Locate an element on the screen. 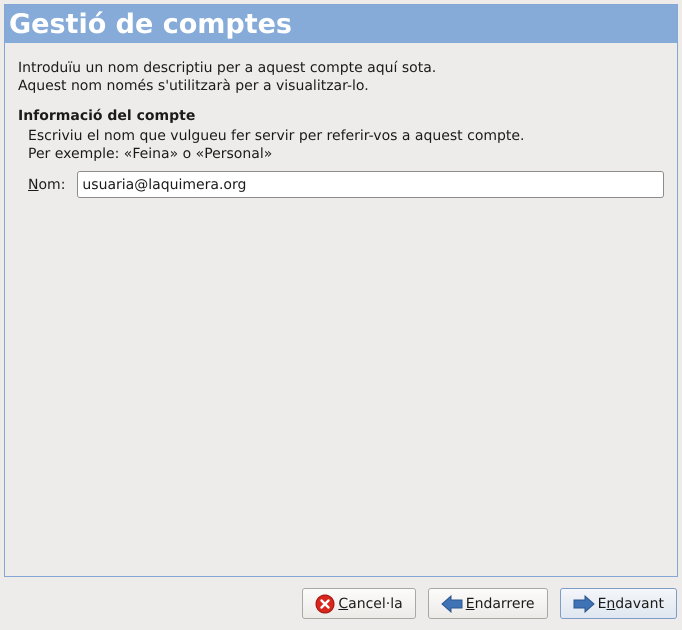 This screenshot has height=630, width=682. intro-text: Introduïu un nom descriptiu per a aquest compte aquí sota. is located at coordinates (228, 68).